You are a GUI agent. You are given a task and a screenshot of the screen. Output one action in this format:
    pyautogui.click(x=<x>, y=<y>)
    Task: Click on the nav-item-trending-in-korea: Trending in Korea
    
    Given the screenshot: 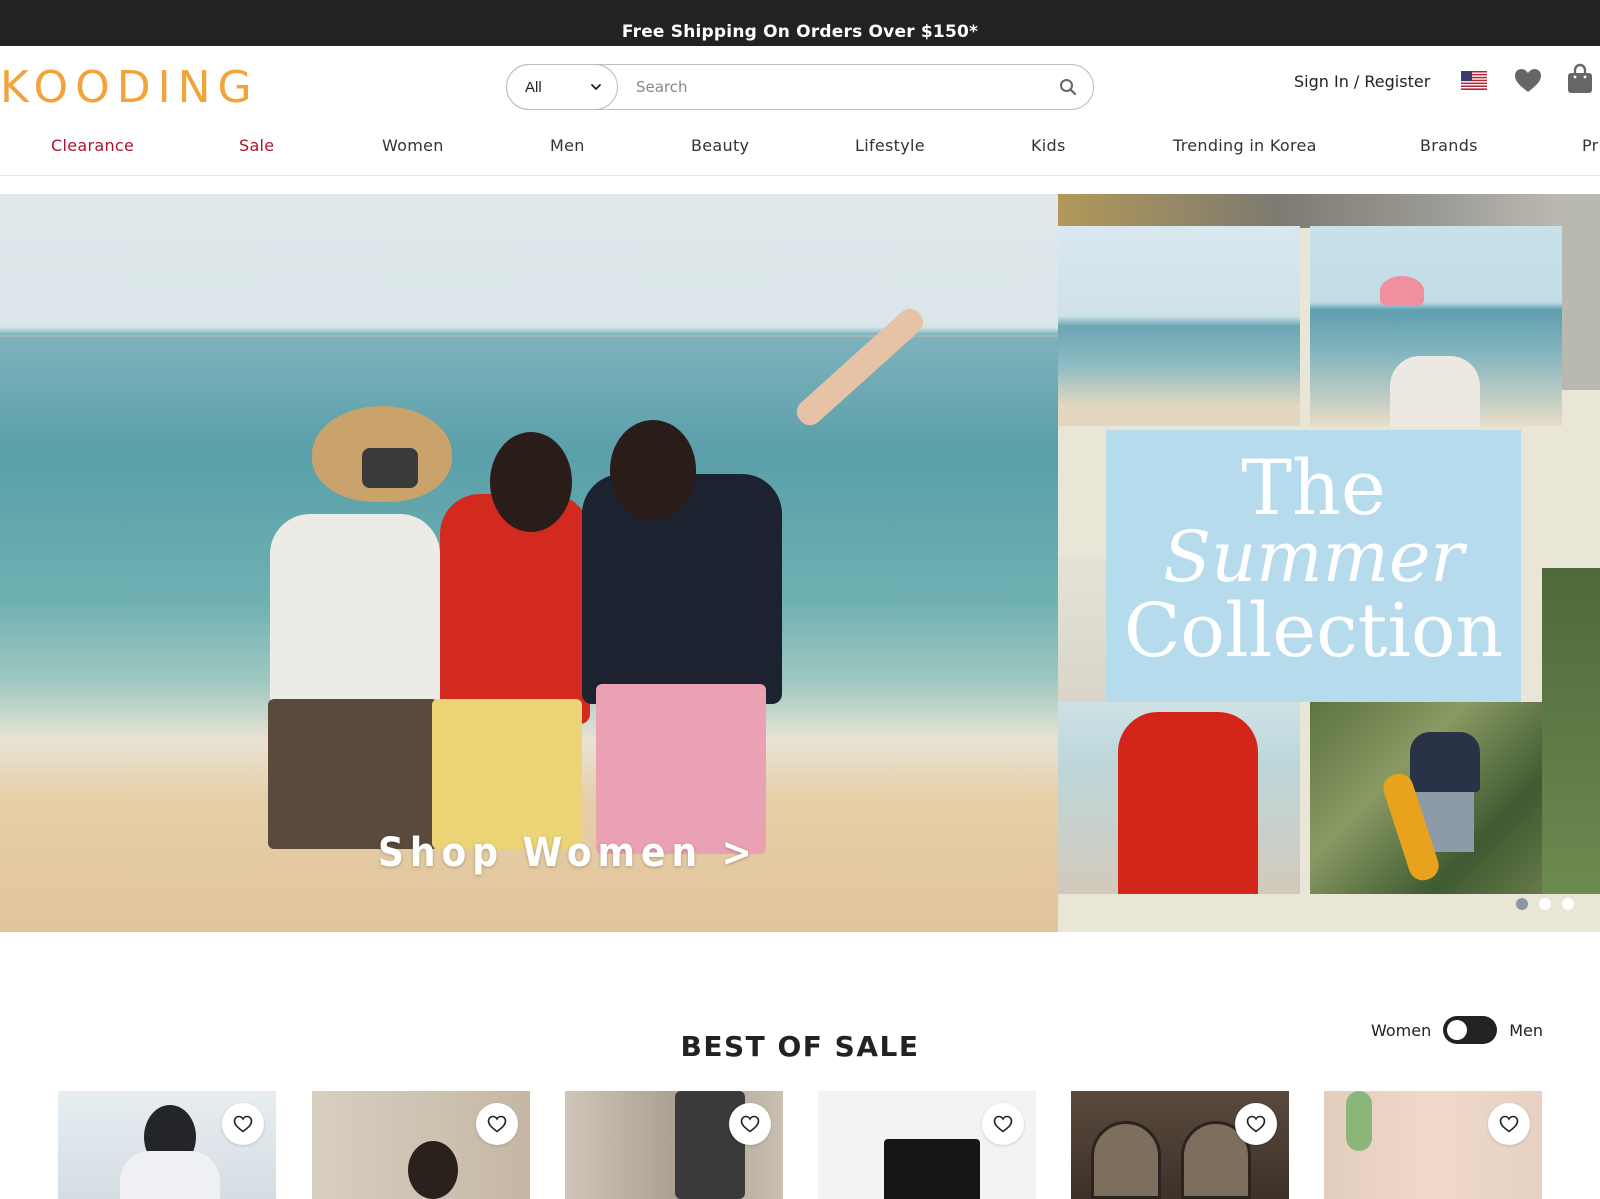 What is the action you would take?
    pyautogui.click(x=1245, y=145)
    